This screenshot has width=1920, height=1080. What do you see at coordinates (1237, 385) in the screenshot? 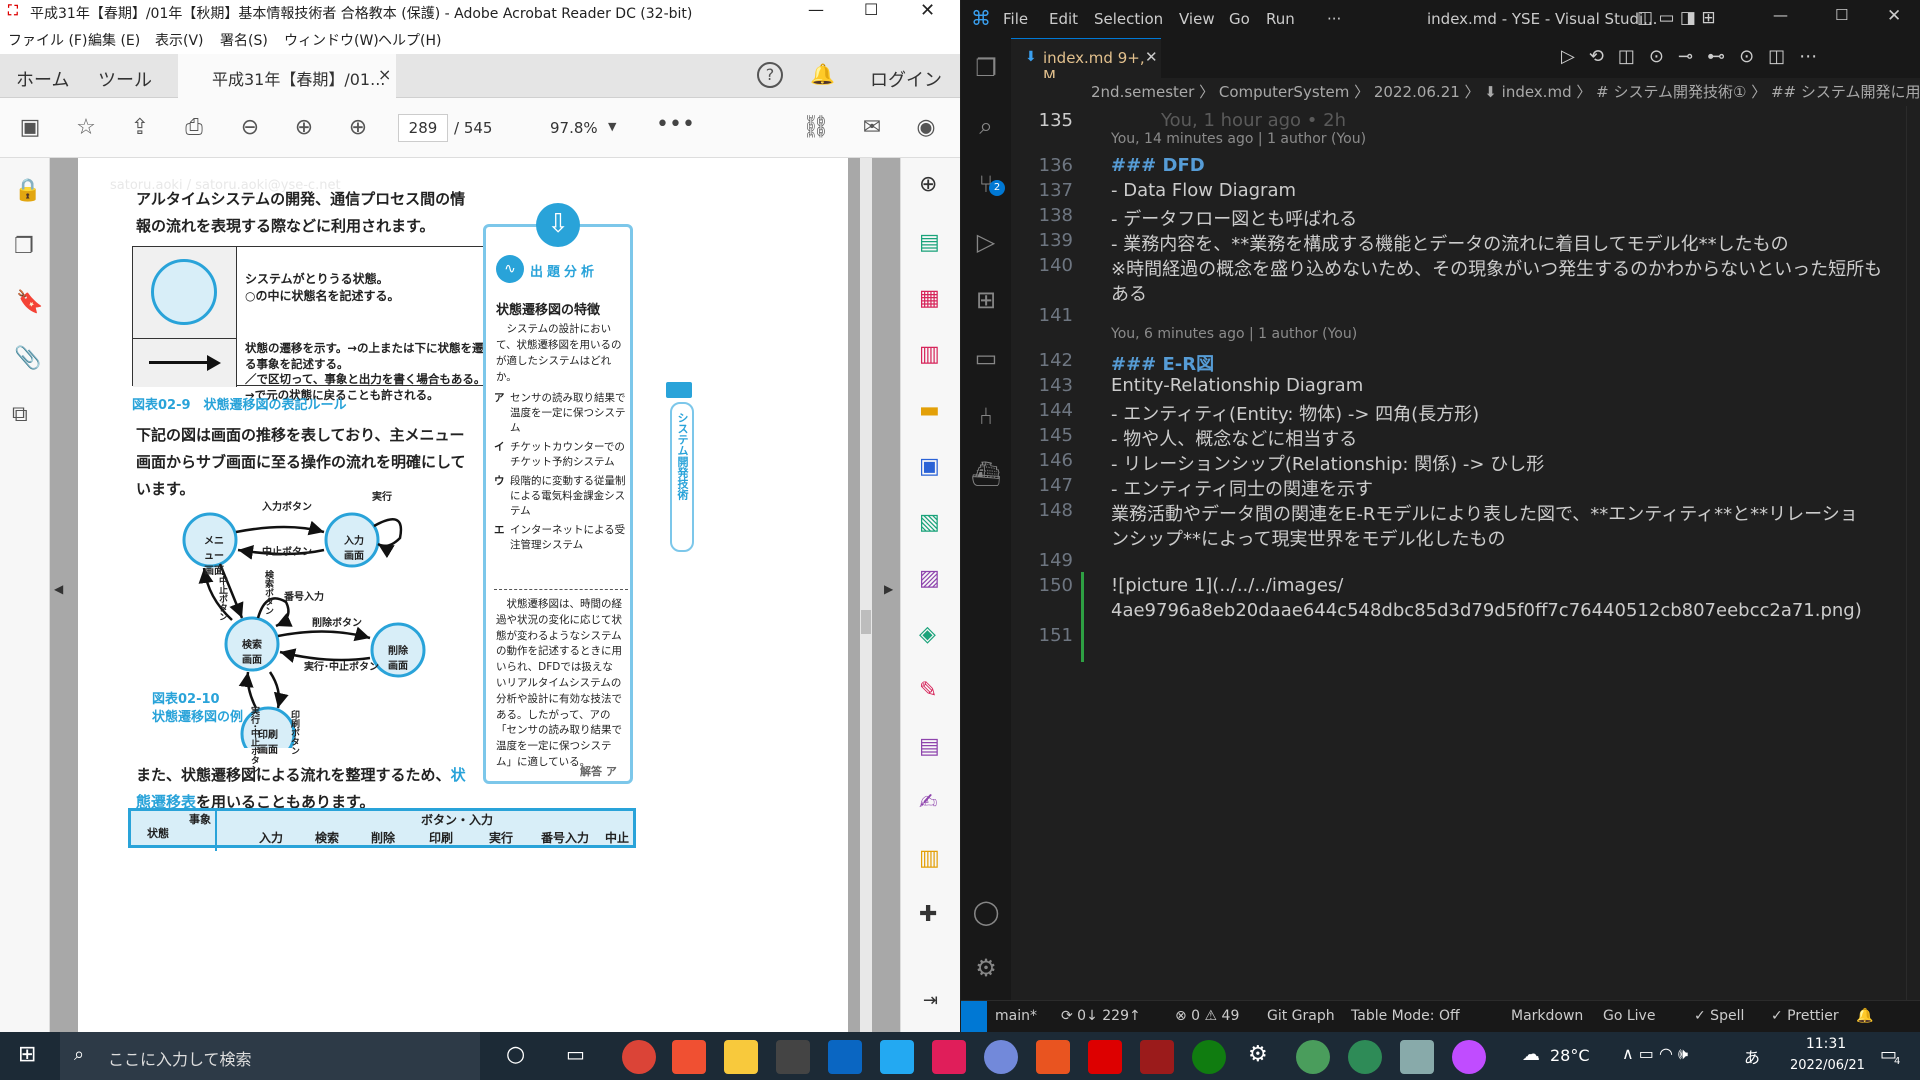
I see `code-line: Entity-Relationship Diagram` at bounding box center [1237, 385].